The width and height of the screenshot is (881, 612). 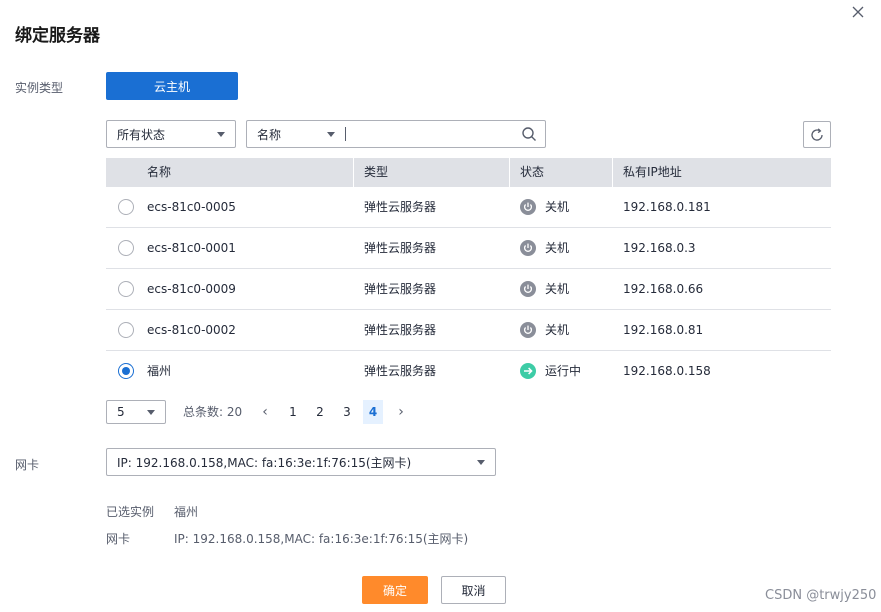 I want to click on selected-instance-label: 已选实例, so click(x=130, y=512).